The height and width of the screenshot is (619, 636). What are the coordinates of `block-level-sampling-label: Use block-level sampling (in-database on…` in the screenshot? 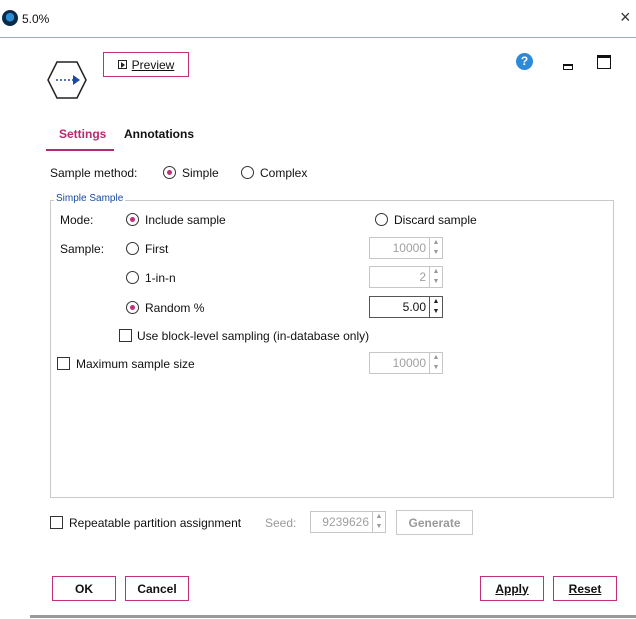 It's located at (253, 336).